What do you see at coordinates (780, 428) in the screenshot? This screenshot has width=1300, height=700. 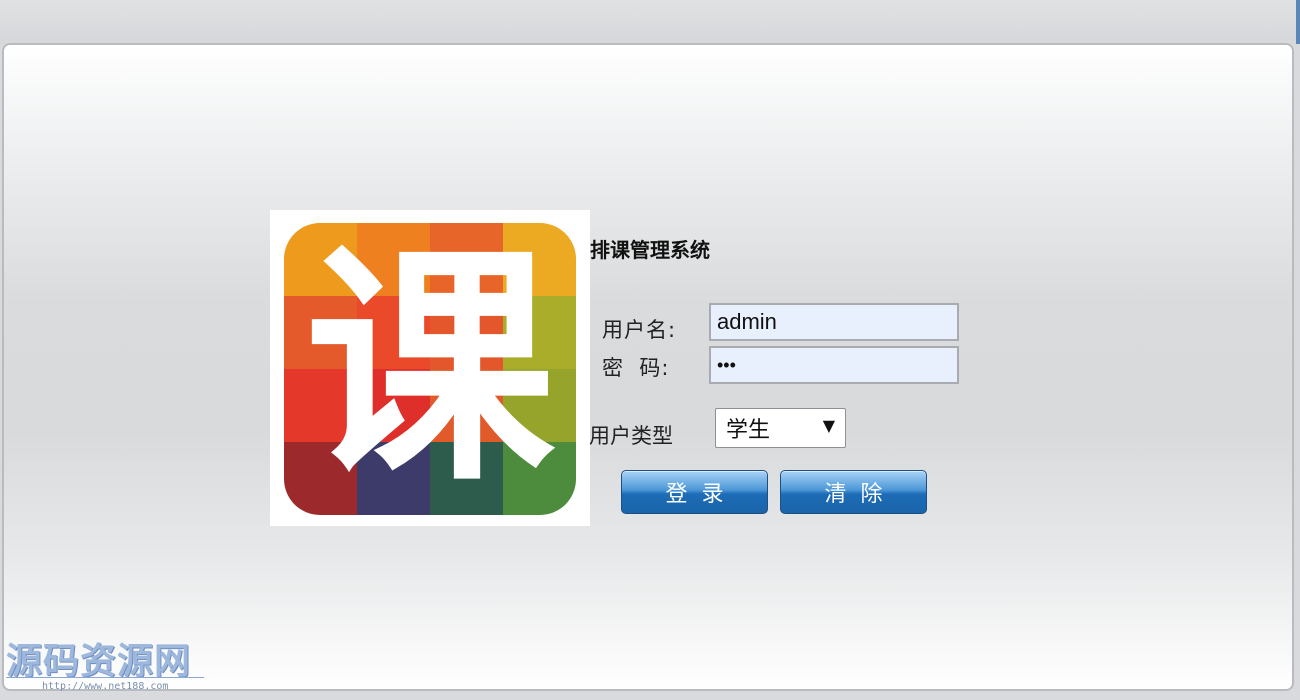 I see `usertype-select: 学生 ▼` at bounding box center [780, 428].